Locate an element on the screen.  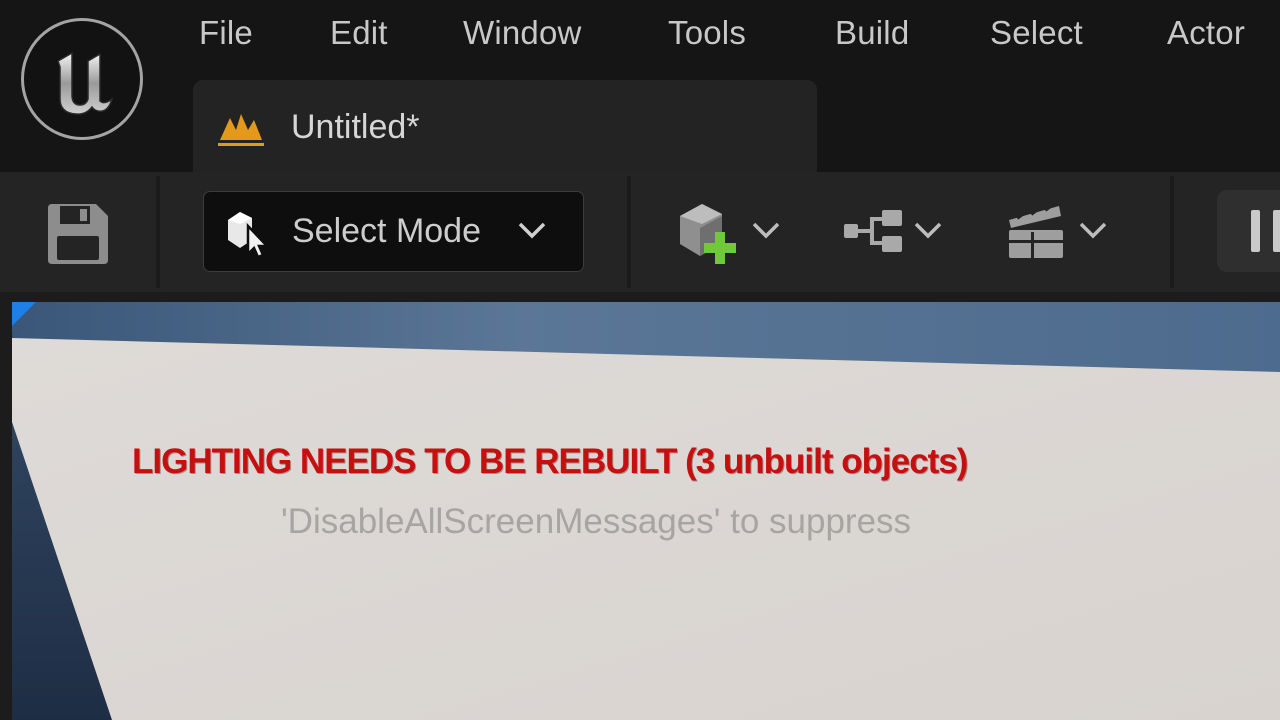
level-icon is located at coordinates (241, 131).